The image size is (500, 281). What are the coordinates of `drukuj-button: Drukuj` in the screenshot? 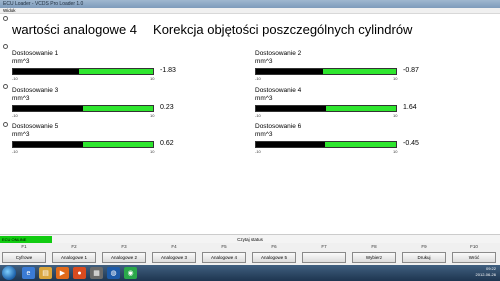 It's located at (424, 257).